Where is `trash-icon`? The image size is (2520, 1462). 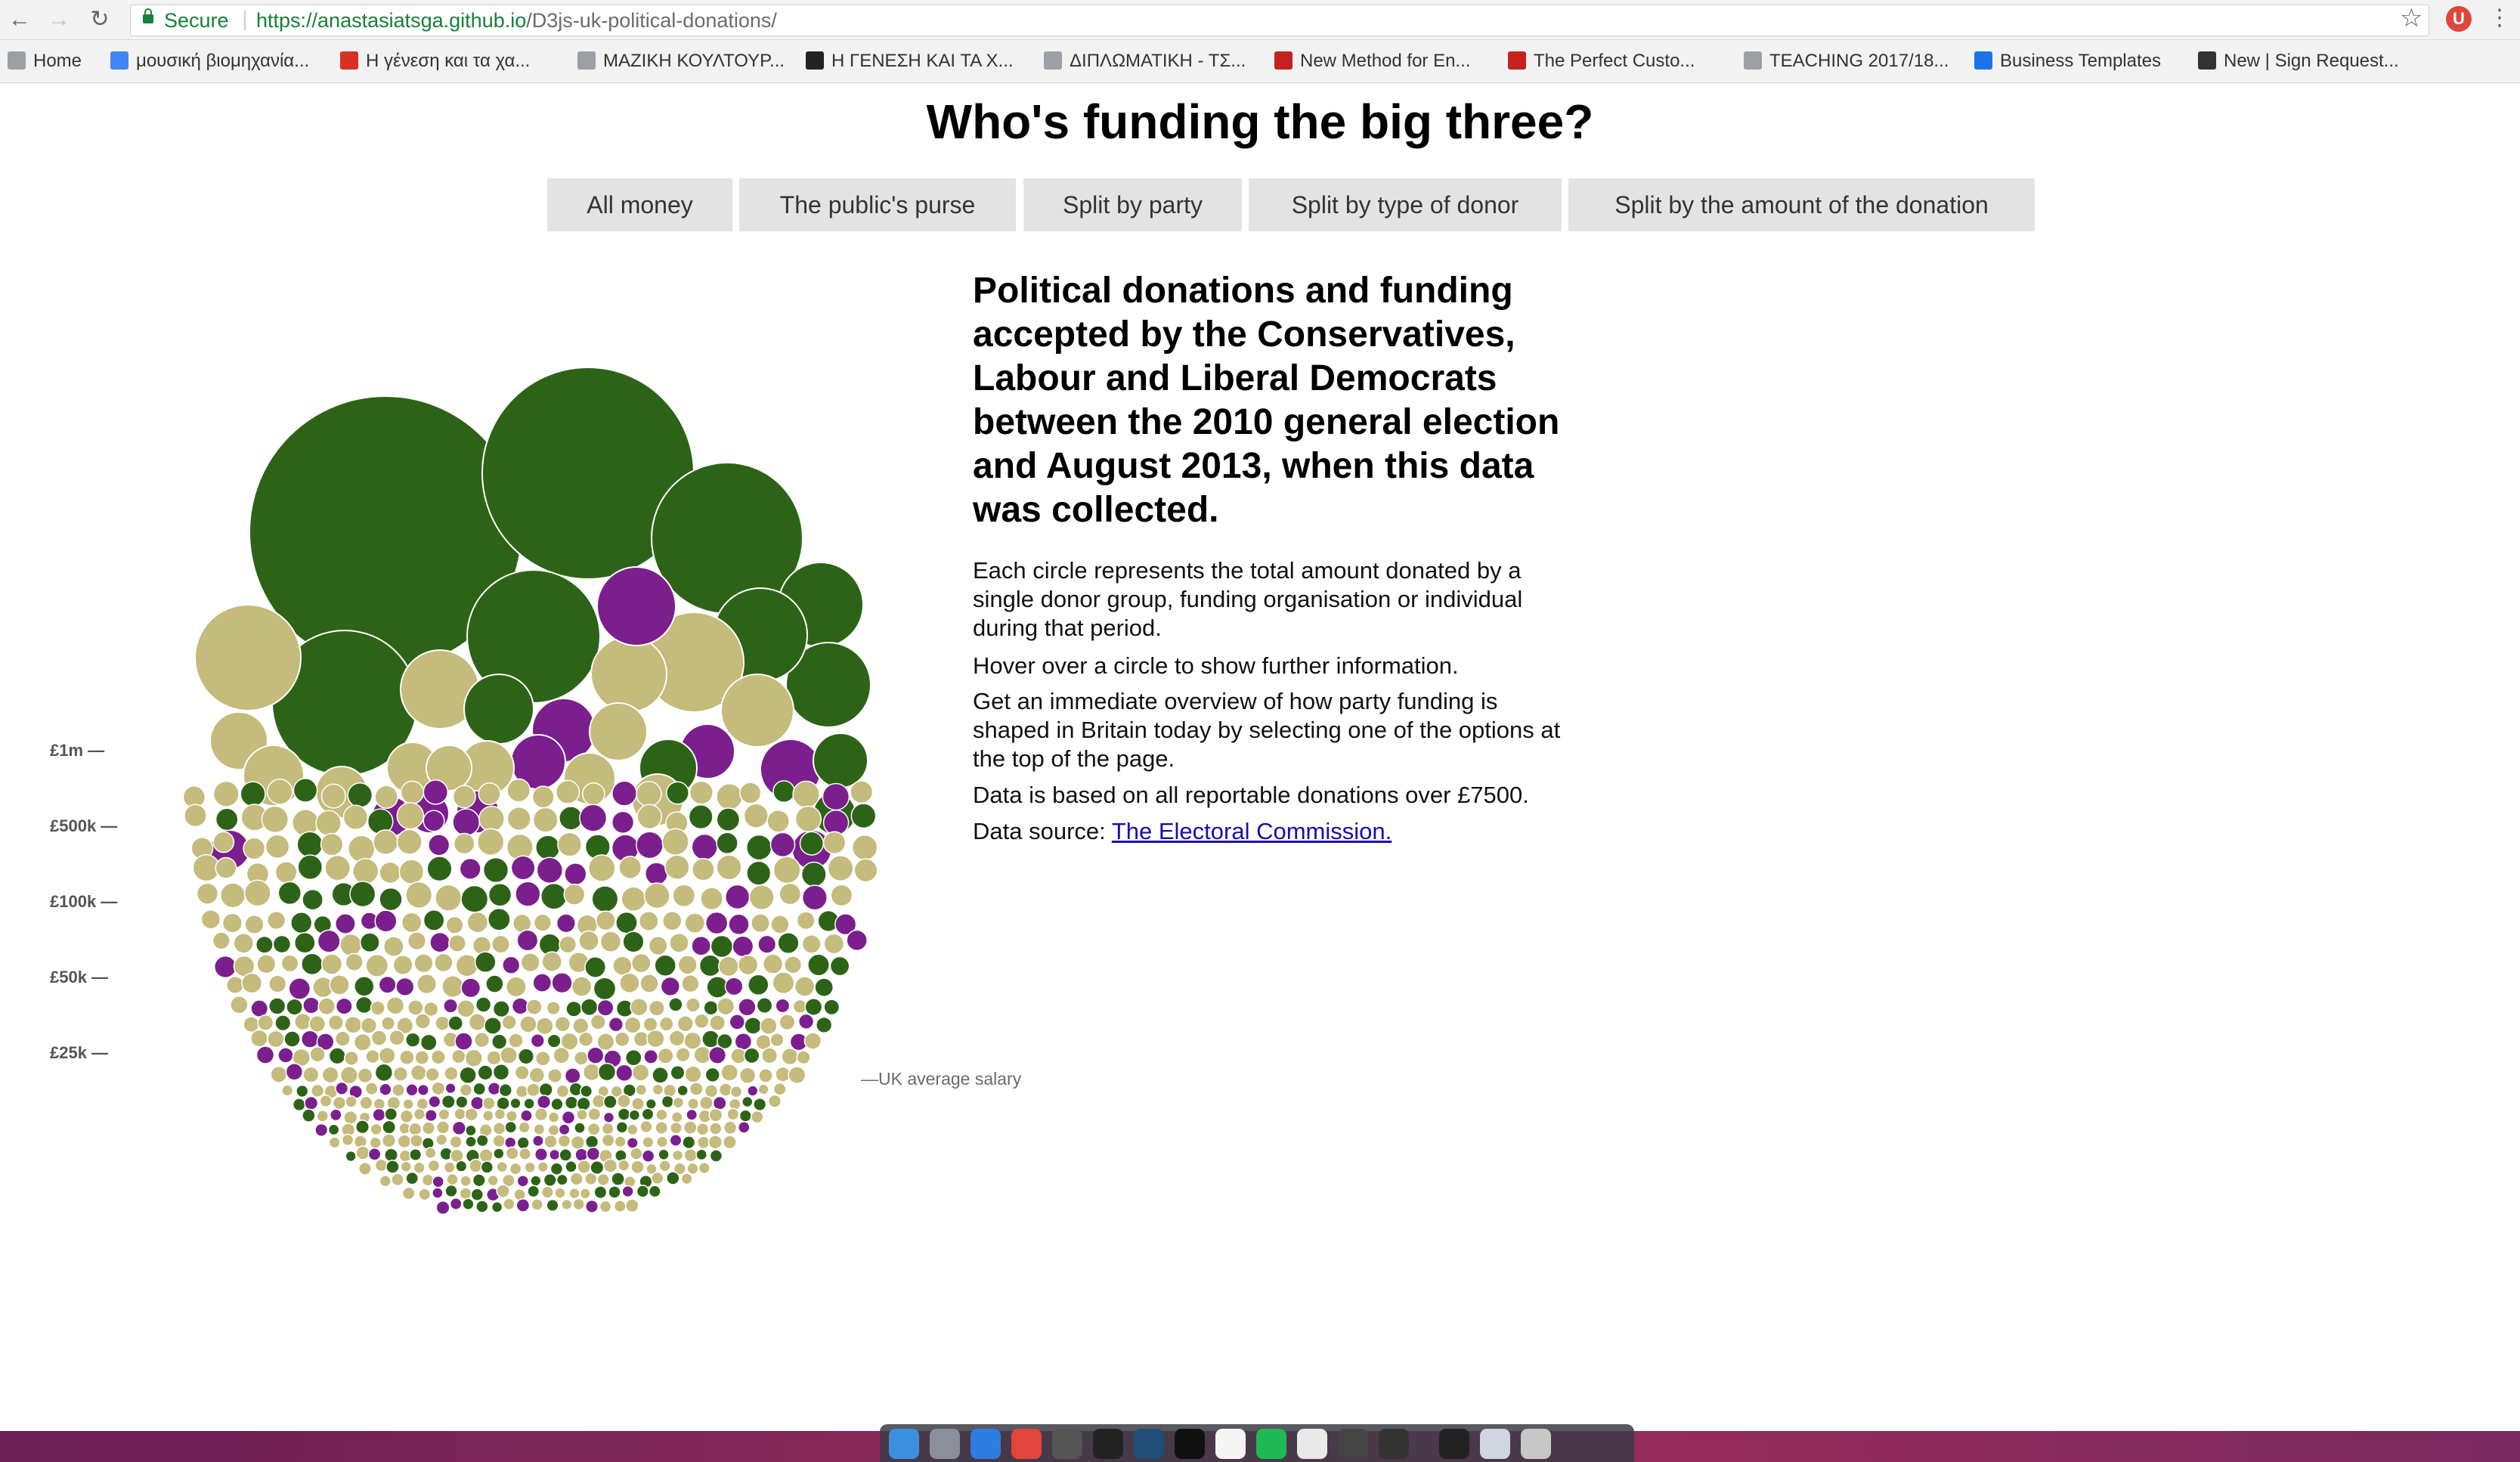 trash-icon is located at coordinates (1536, 1444).